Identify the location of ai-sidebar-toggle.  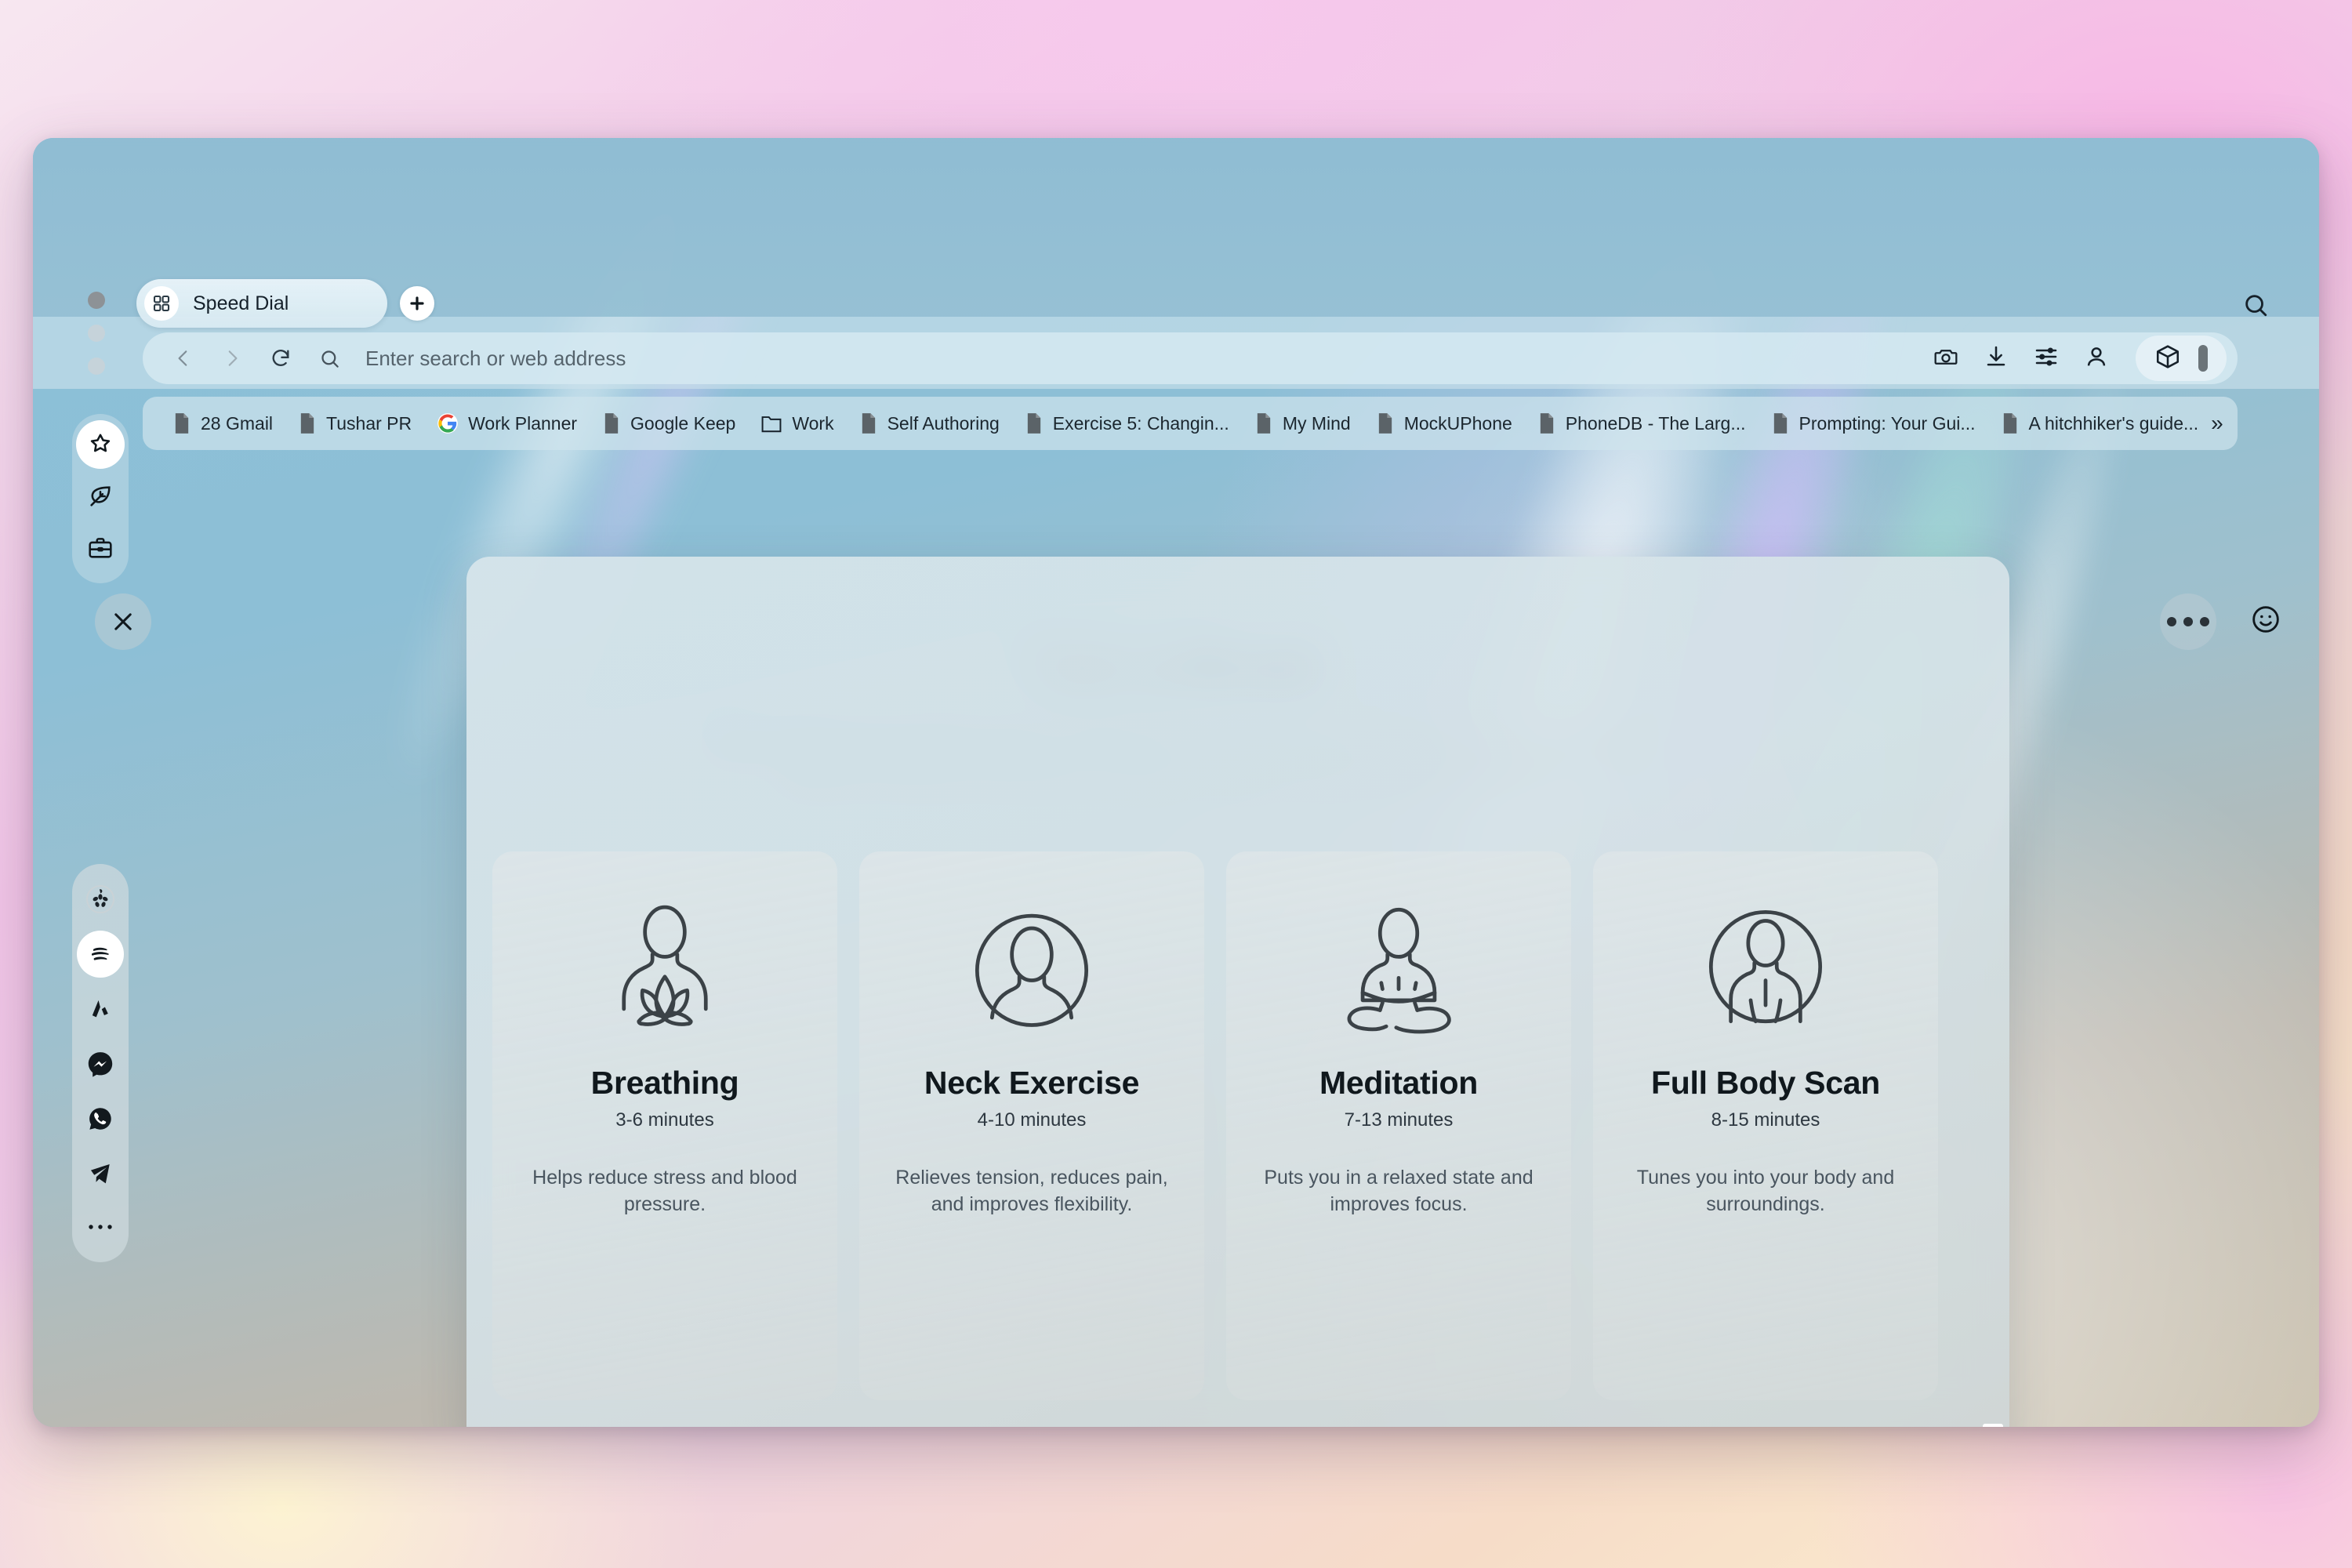
(2181, 358).